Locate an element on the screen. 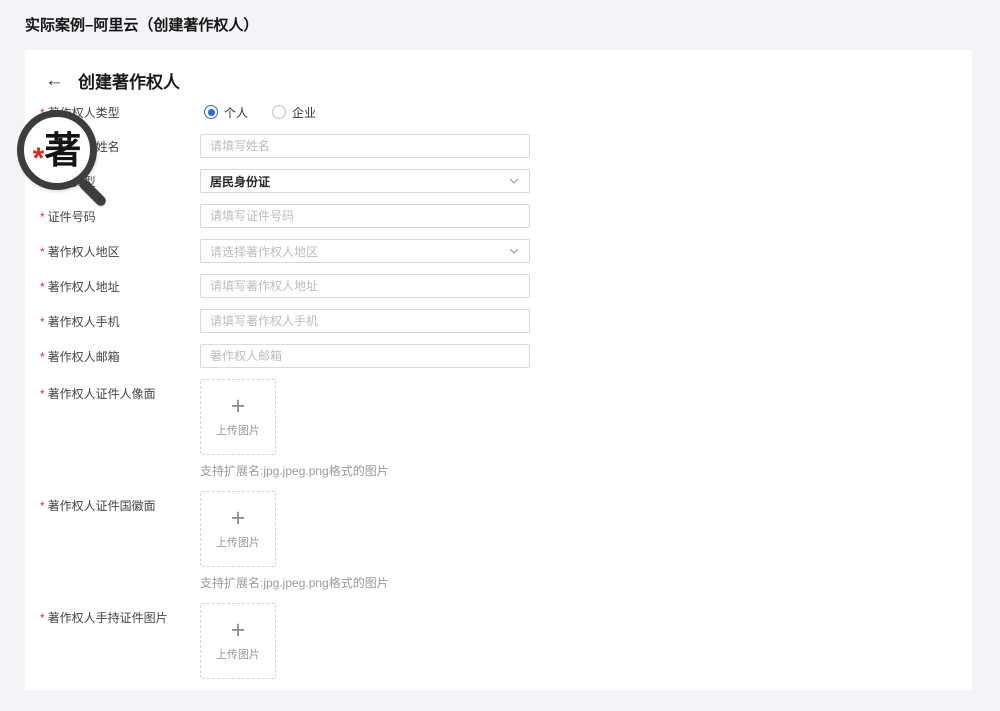 This screenshot has height=711, width=1000. field-label-name: * 著作权人姓名 is located at coordinates (112, 146).